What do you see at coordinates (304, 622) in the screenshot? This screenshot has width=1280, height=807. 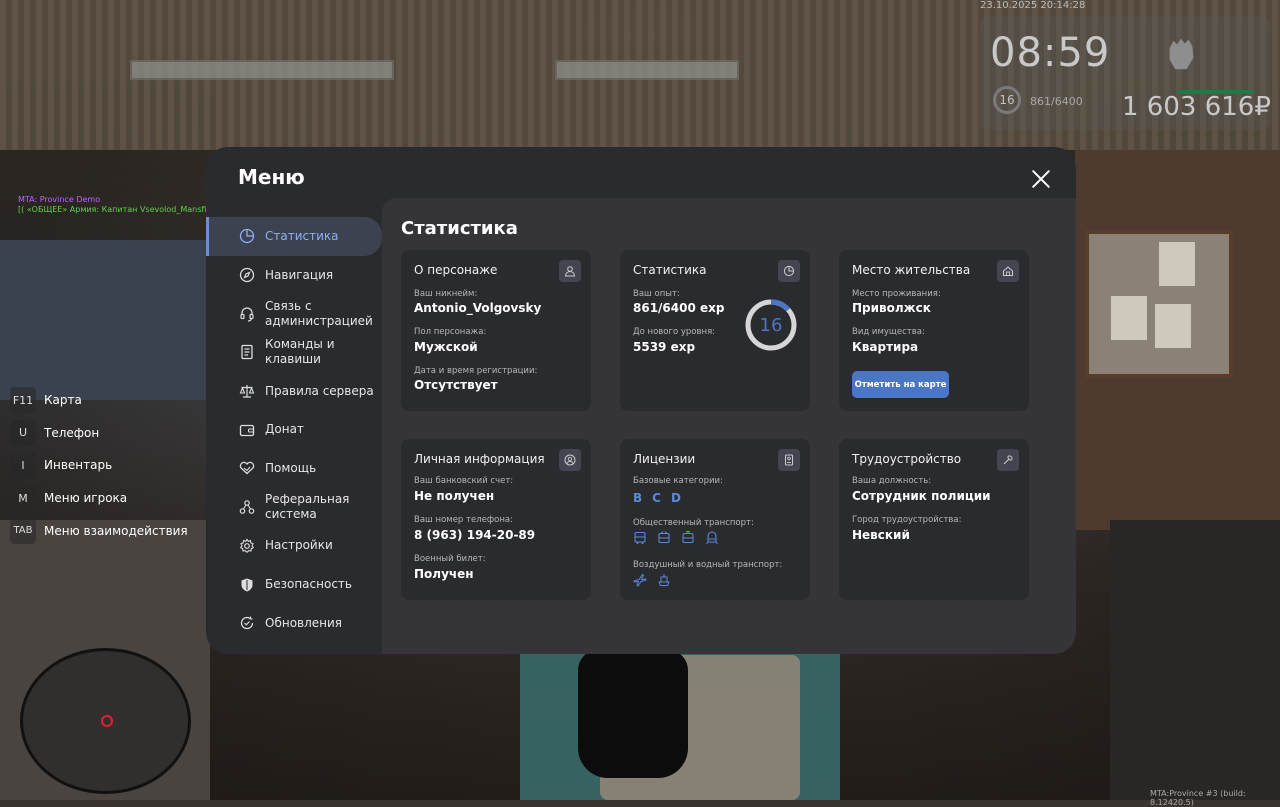 I see `sidebar-item-label: Обновления` at bounding box center [304, 622].